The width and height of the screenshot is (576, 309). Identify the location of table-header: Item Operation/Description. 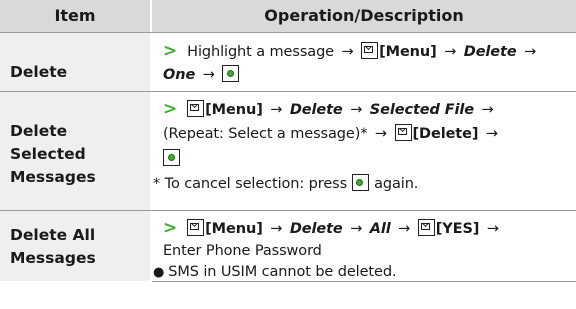
(288, 16).